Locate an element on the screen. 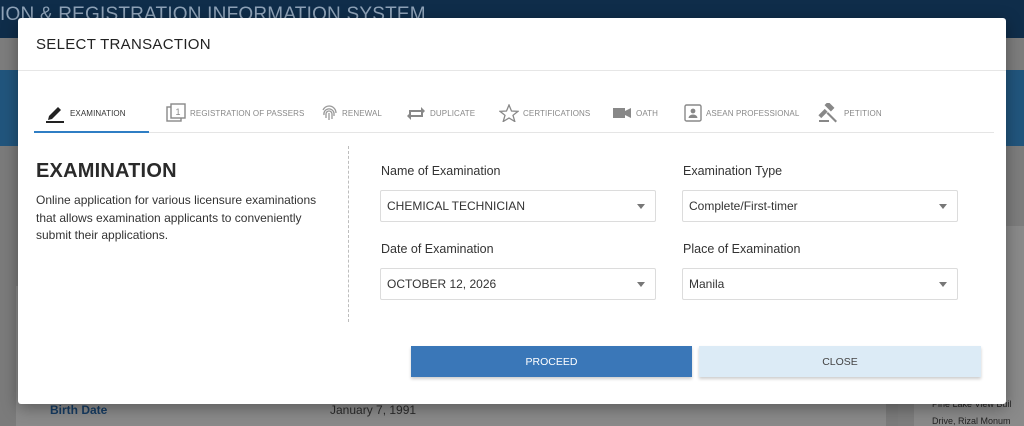  name-of-examination-select: CHEMICAL TECHNICIAN is located at coordinates (518, 206).